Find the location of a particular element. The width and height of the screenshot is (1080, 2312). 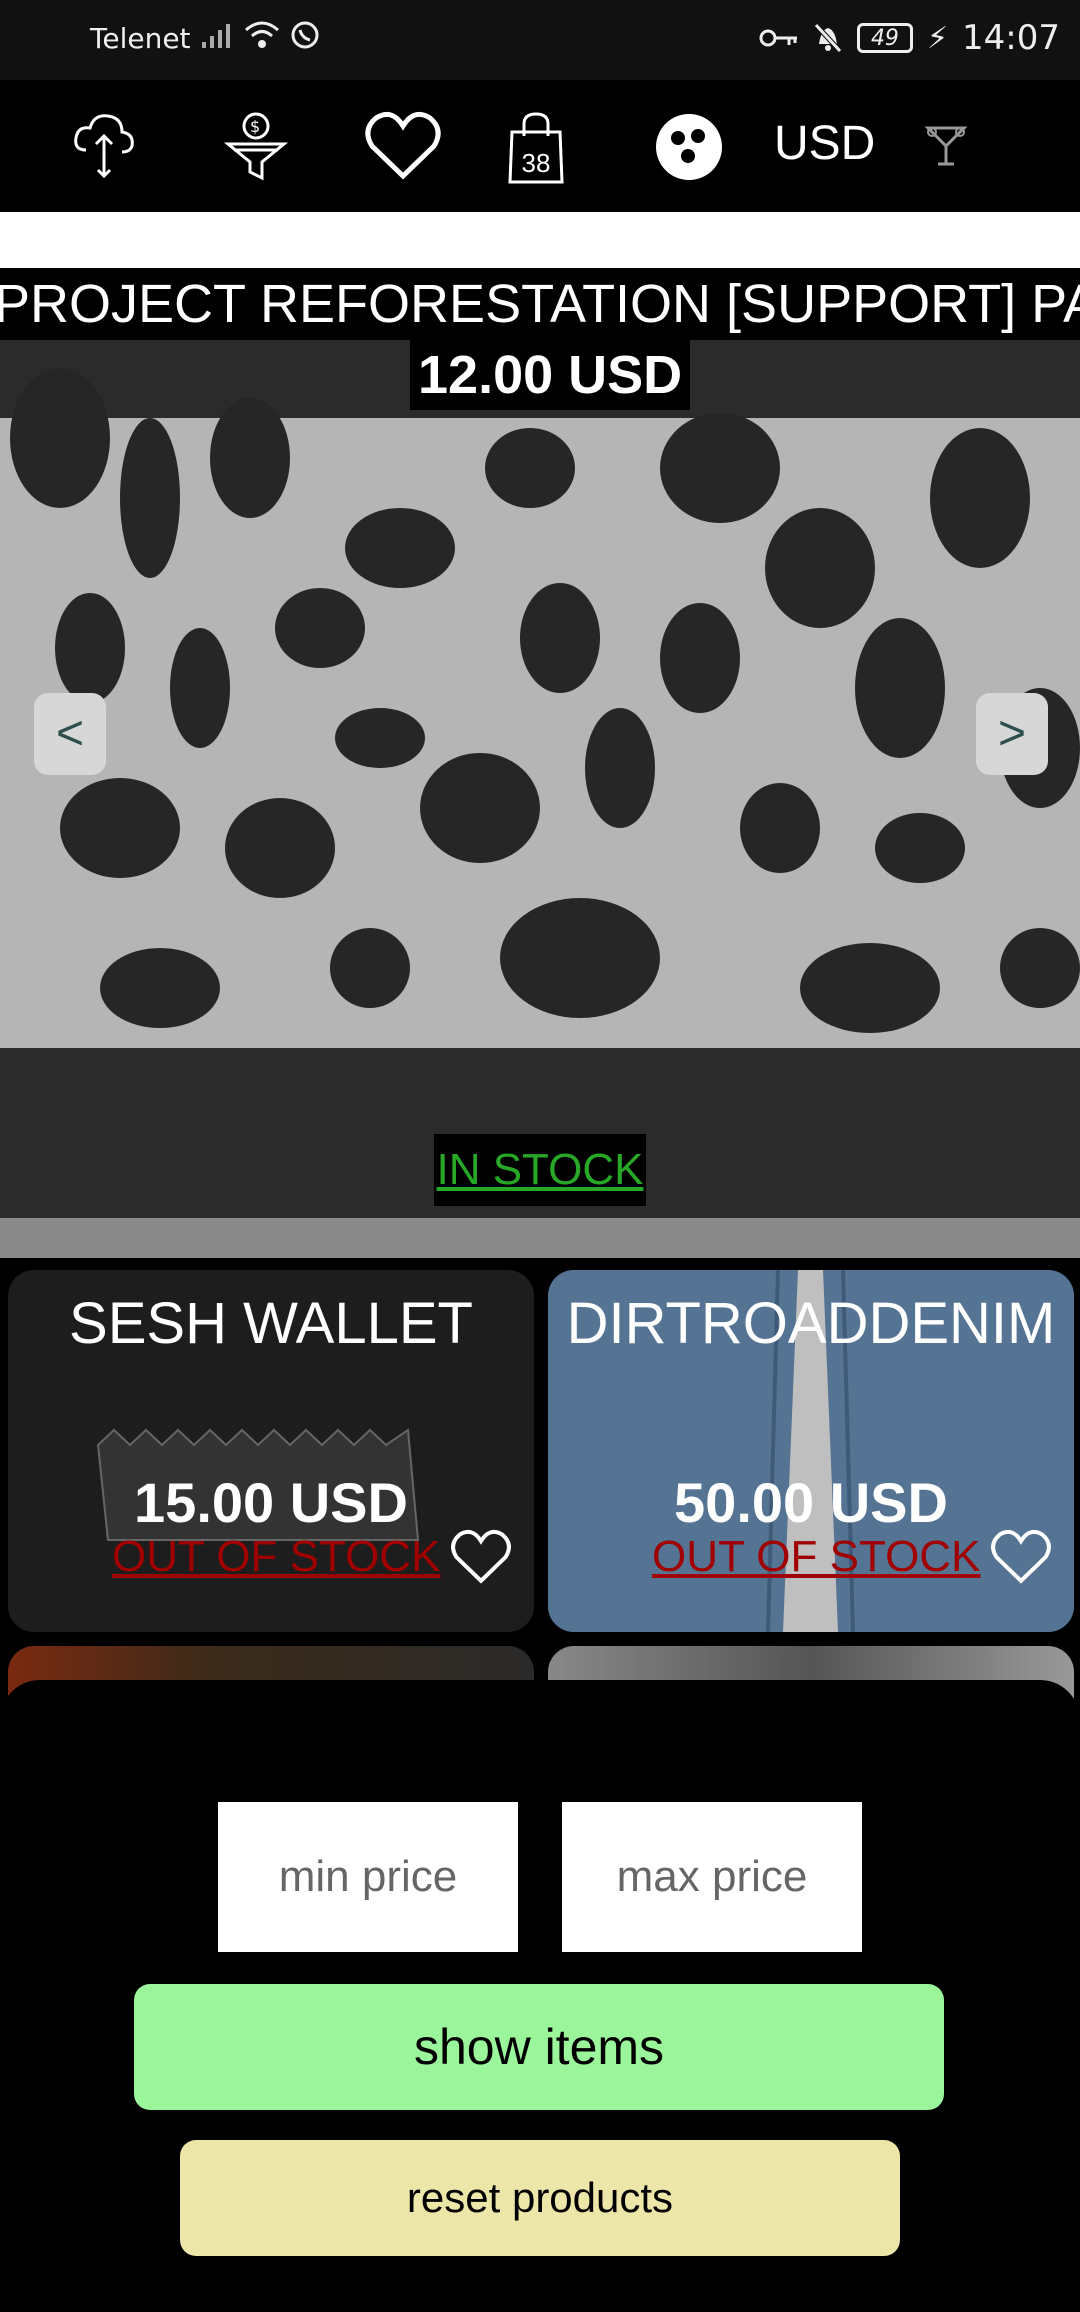

bowling-ball-icon is located at coordinates (689, 149).